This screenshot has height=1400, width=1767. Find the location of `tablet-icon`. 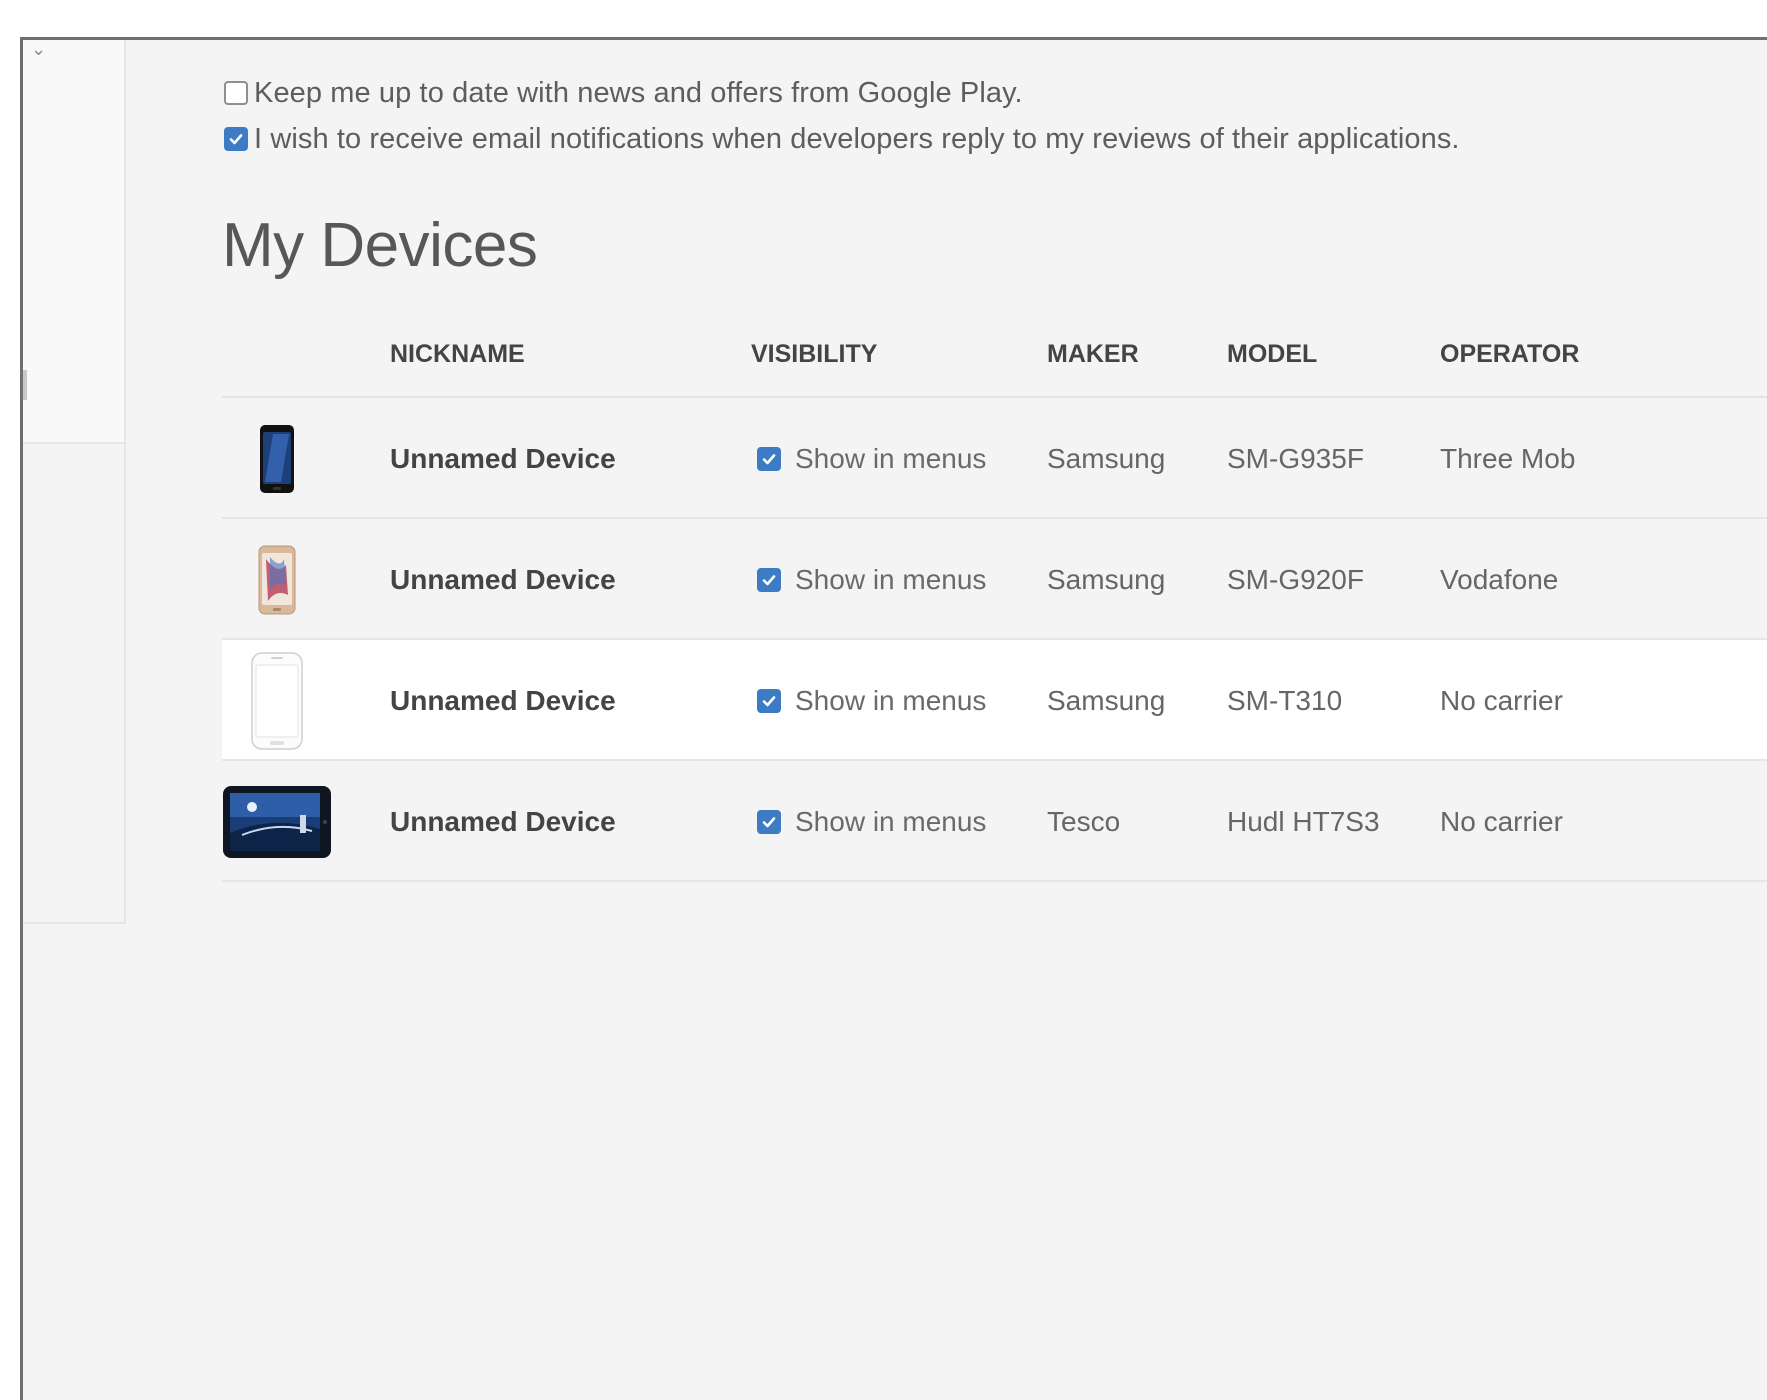

tablet-icon is located at coordinates (277, 821).